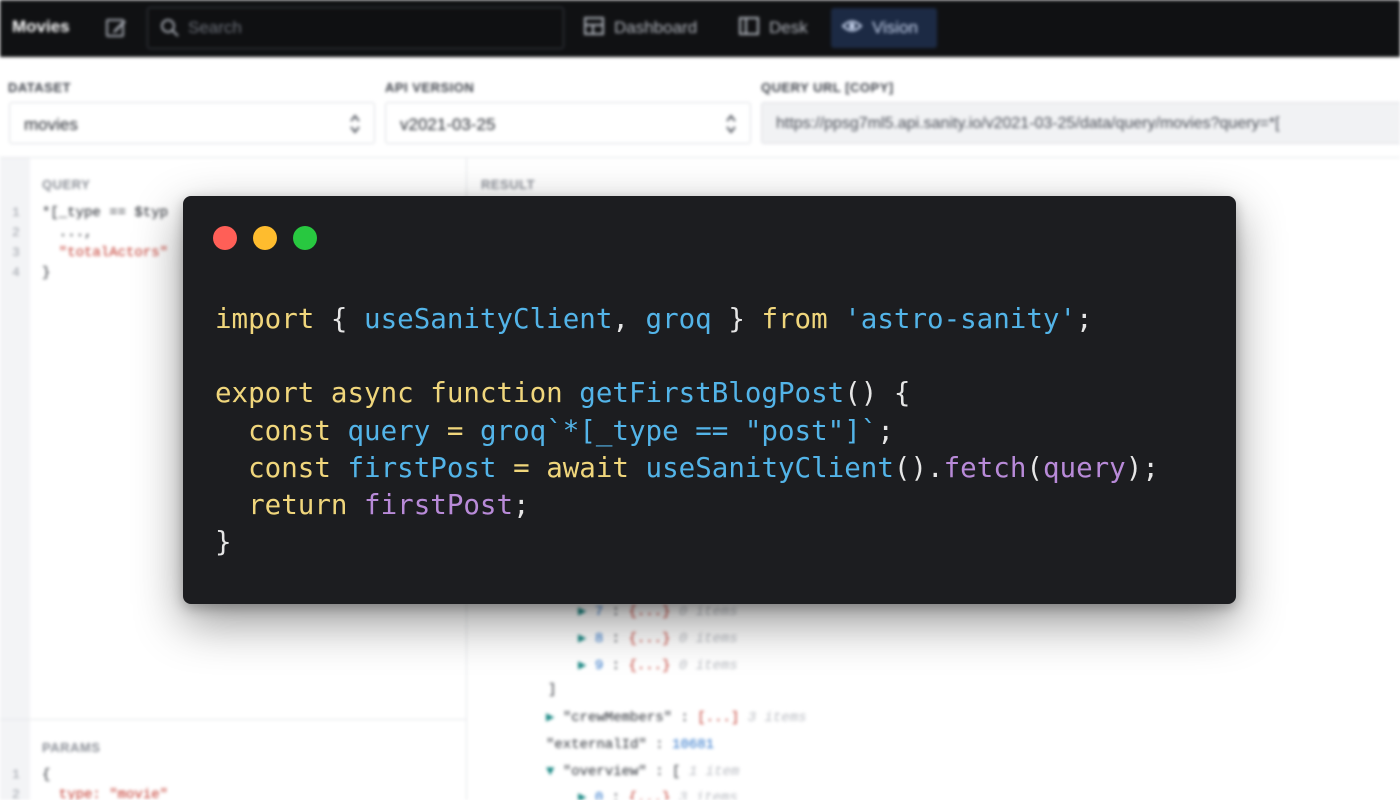 Image resolution: width=1400 pixels, height=800 pixels. What do you see at coordinates (16, 272) in the screenshot?
I see `line-number: 4` at bounding box center [16, 272].